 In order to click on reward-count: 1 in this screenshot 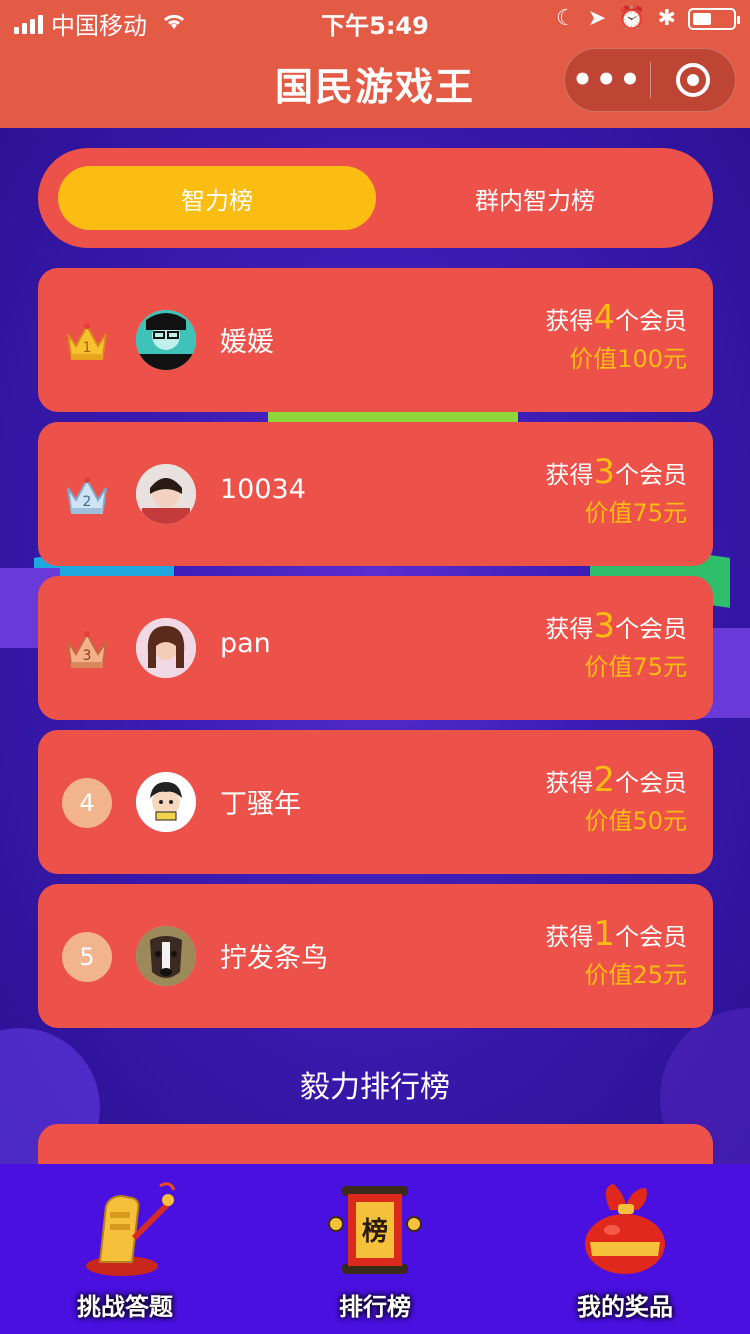, I will do `click(604, 934)`.